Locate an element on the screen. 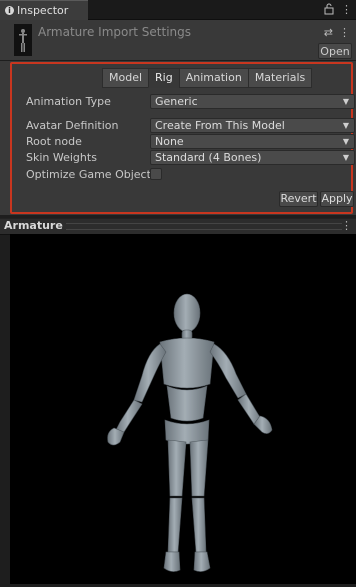  root-node-dropdown: None ▼ is located at coordinates (252, 141).